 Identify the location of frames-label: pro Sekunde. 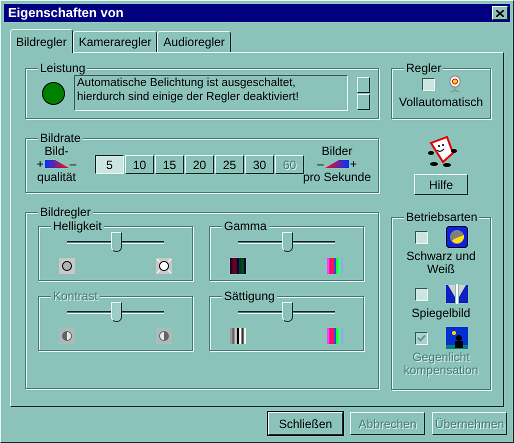
(337, 177).